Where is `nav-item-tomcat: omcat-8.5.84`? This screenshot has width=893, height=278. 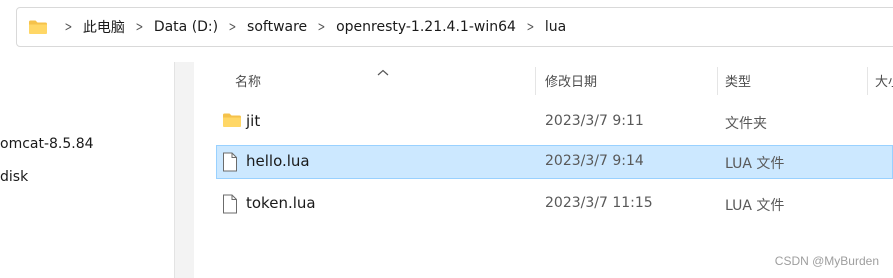 nav-item-tomcat: omcat-8.5.84 is located at coordinates (47, 144).